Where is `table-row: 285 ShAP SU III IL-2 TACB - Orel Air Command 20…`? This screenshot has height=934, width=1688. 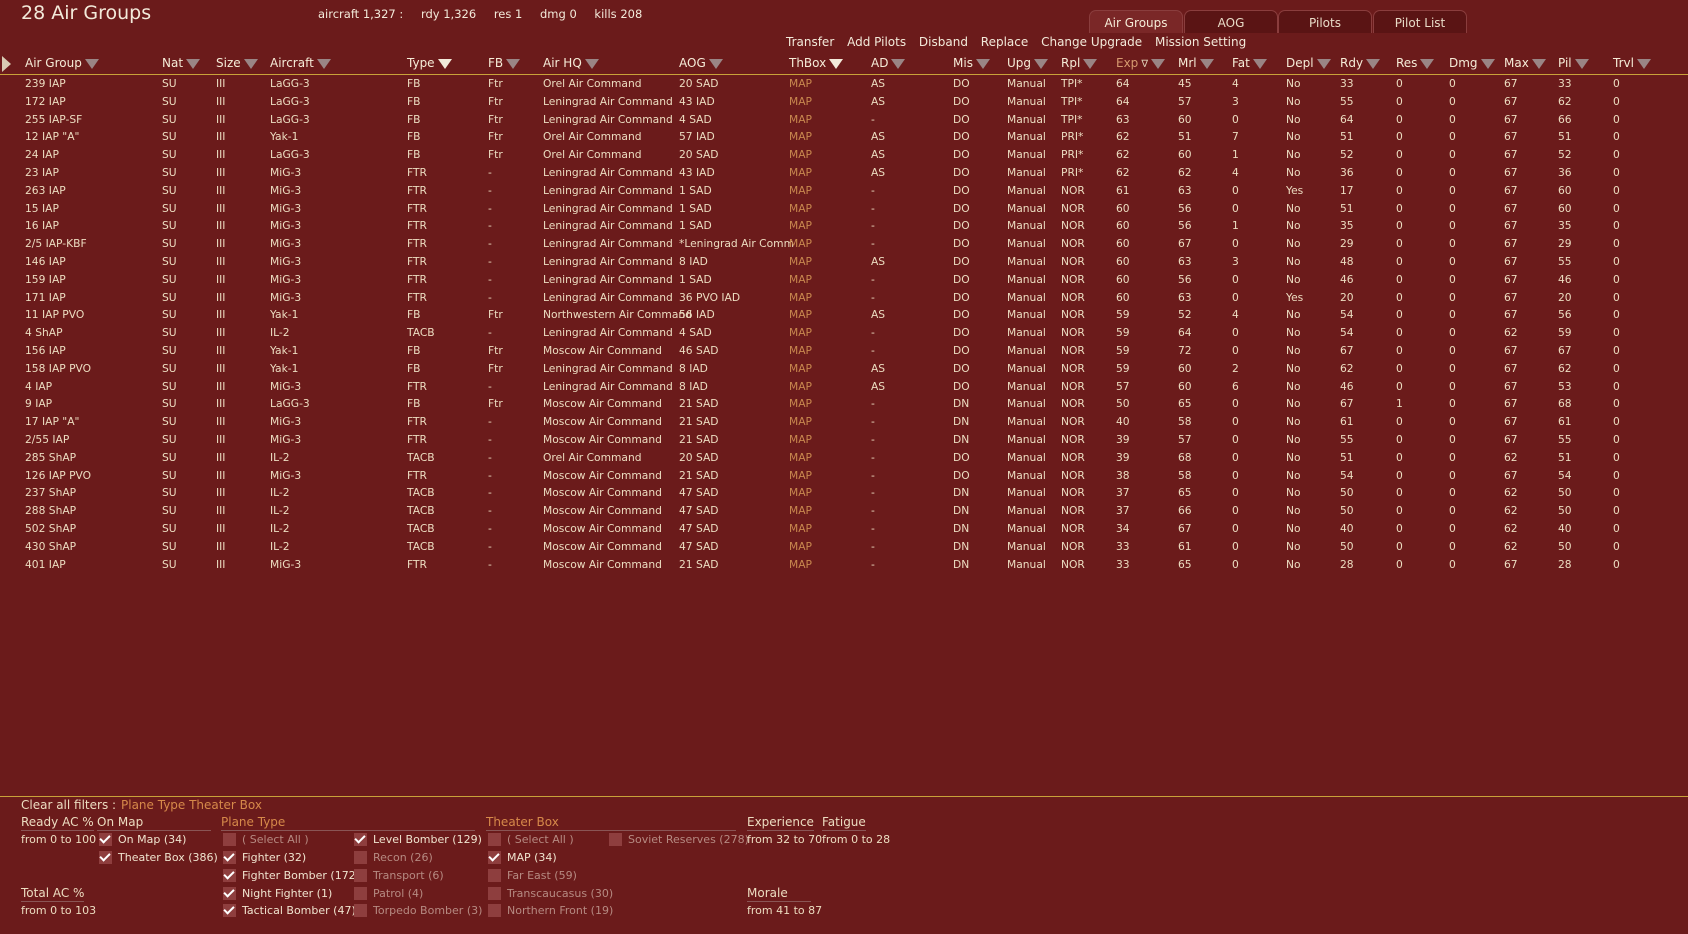
table-row: 285 ShAP SU III IL-2 TACB - Orel Air Command 20… is located at coordinates (844, 458).